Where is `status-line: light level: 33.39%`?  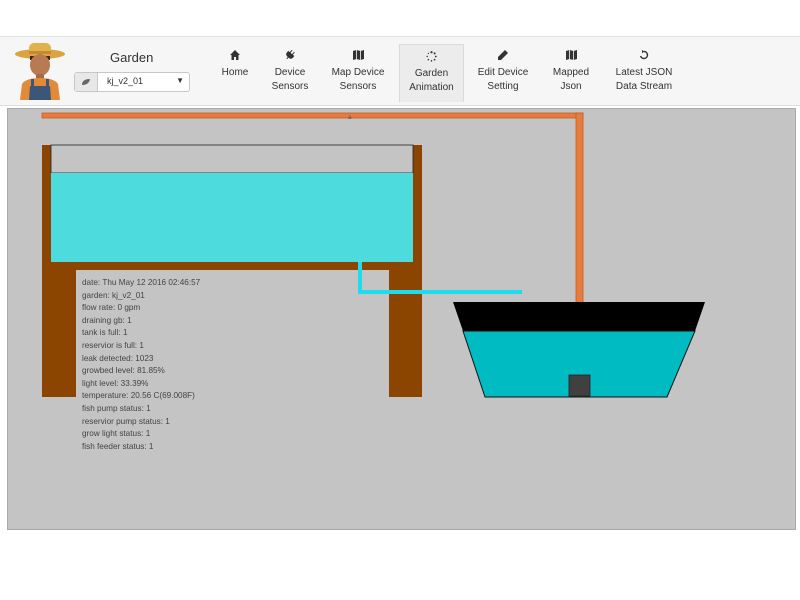
status-line: light level: 33.39% is located at coordinates (115, 383).